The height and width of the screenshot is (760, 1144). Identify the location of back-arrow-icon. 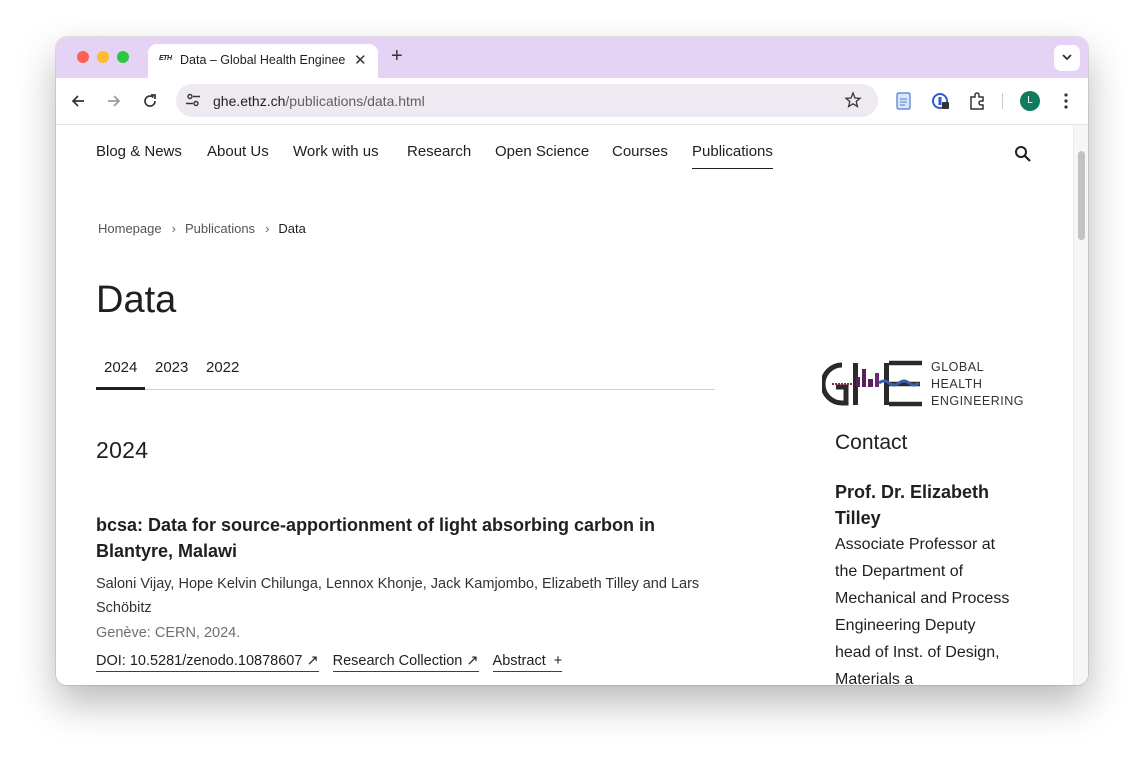
(78, 101).